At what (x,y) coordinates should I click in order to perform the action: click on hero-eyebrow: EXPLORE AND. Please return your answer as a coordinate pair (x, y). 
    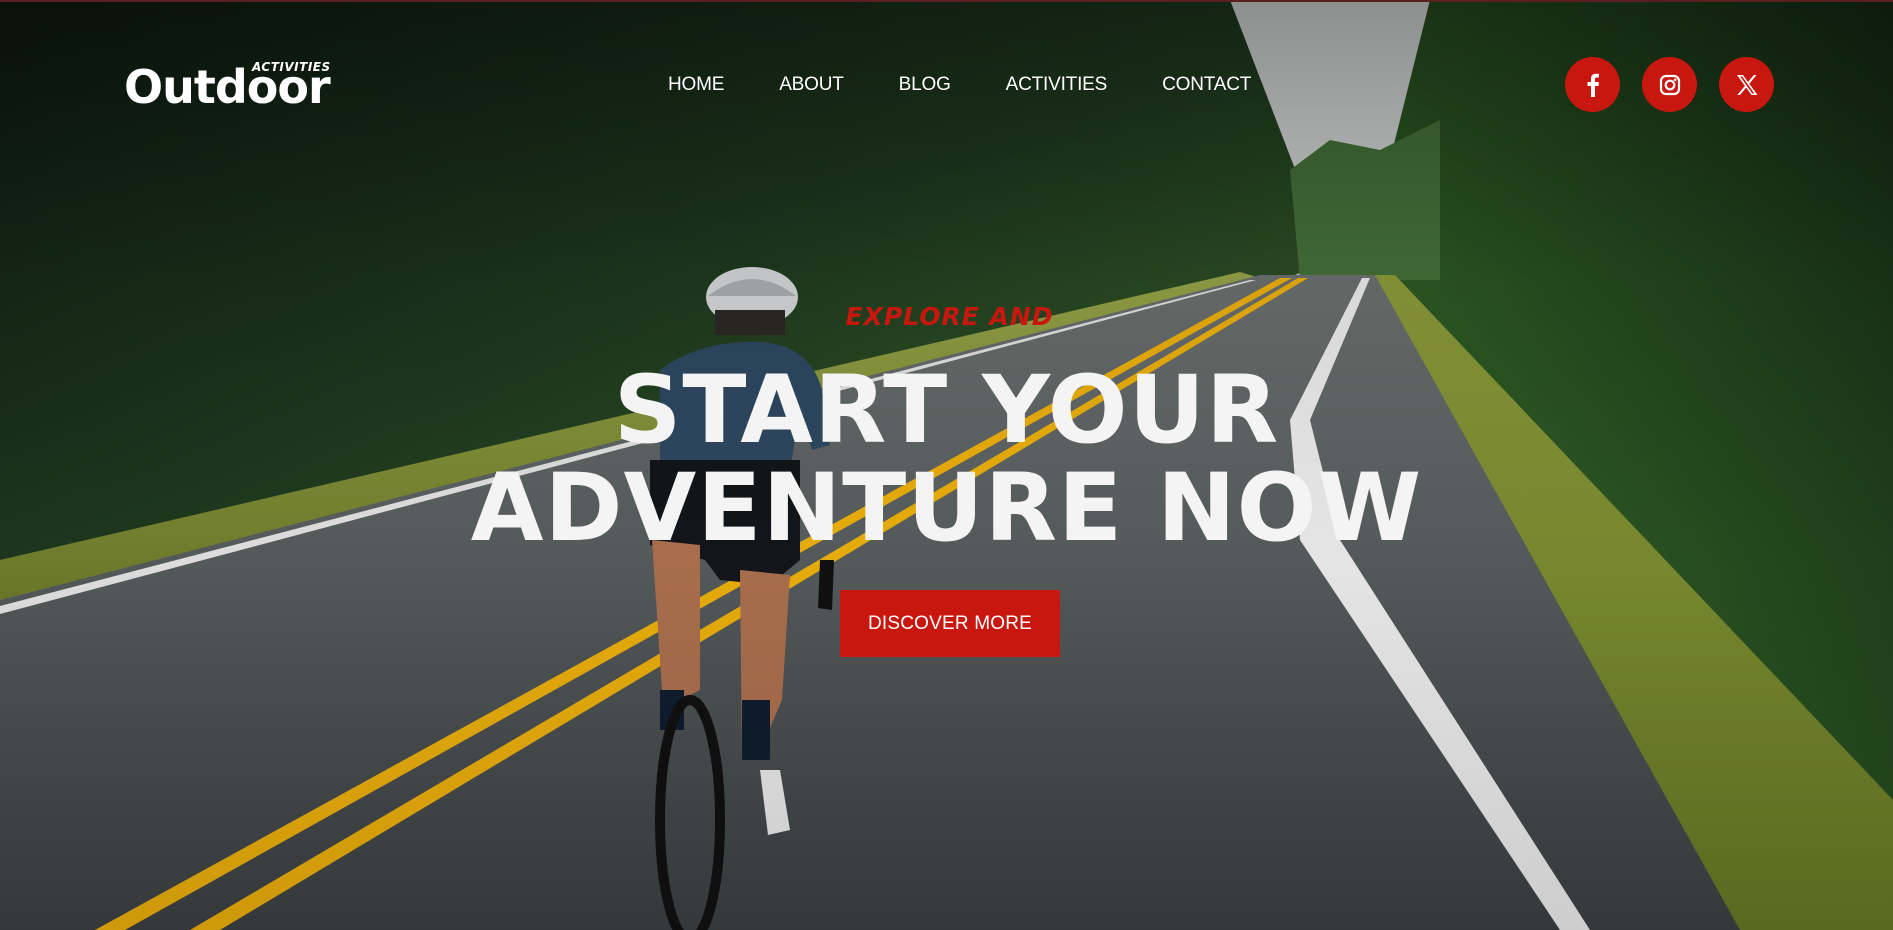
    Looking at the image, I should click on (949, 316).